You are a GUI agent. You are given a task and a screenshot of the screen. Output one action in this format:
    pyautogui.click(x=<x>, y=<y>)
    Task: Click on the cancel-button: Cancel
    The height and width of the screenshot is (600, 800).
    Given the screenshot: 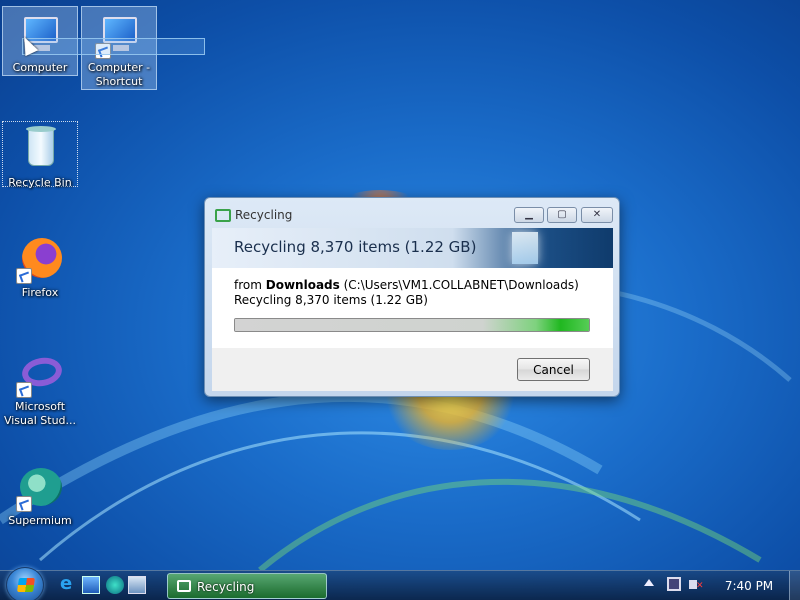 What is the action you would take?
    pyautogui.click(x=553, y=369)
    